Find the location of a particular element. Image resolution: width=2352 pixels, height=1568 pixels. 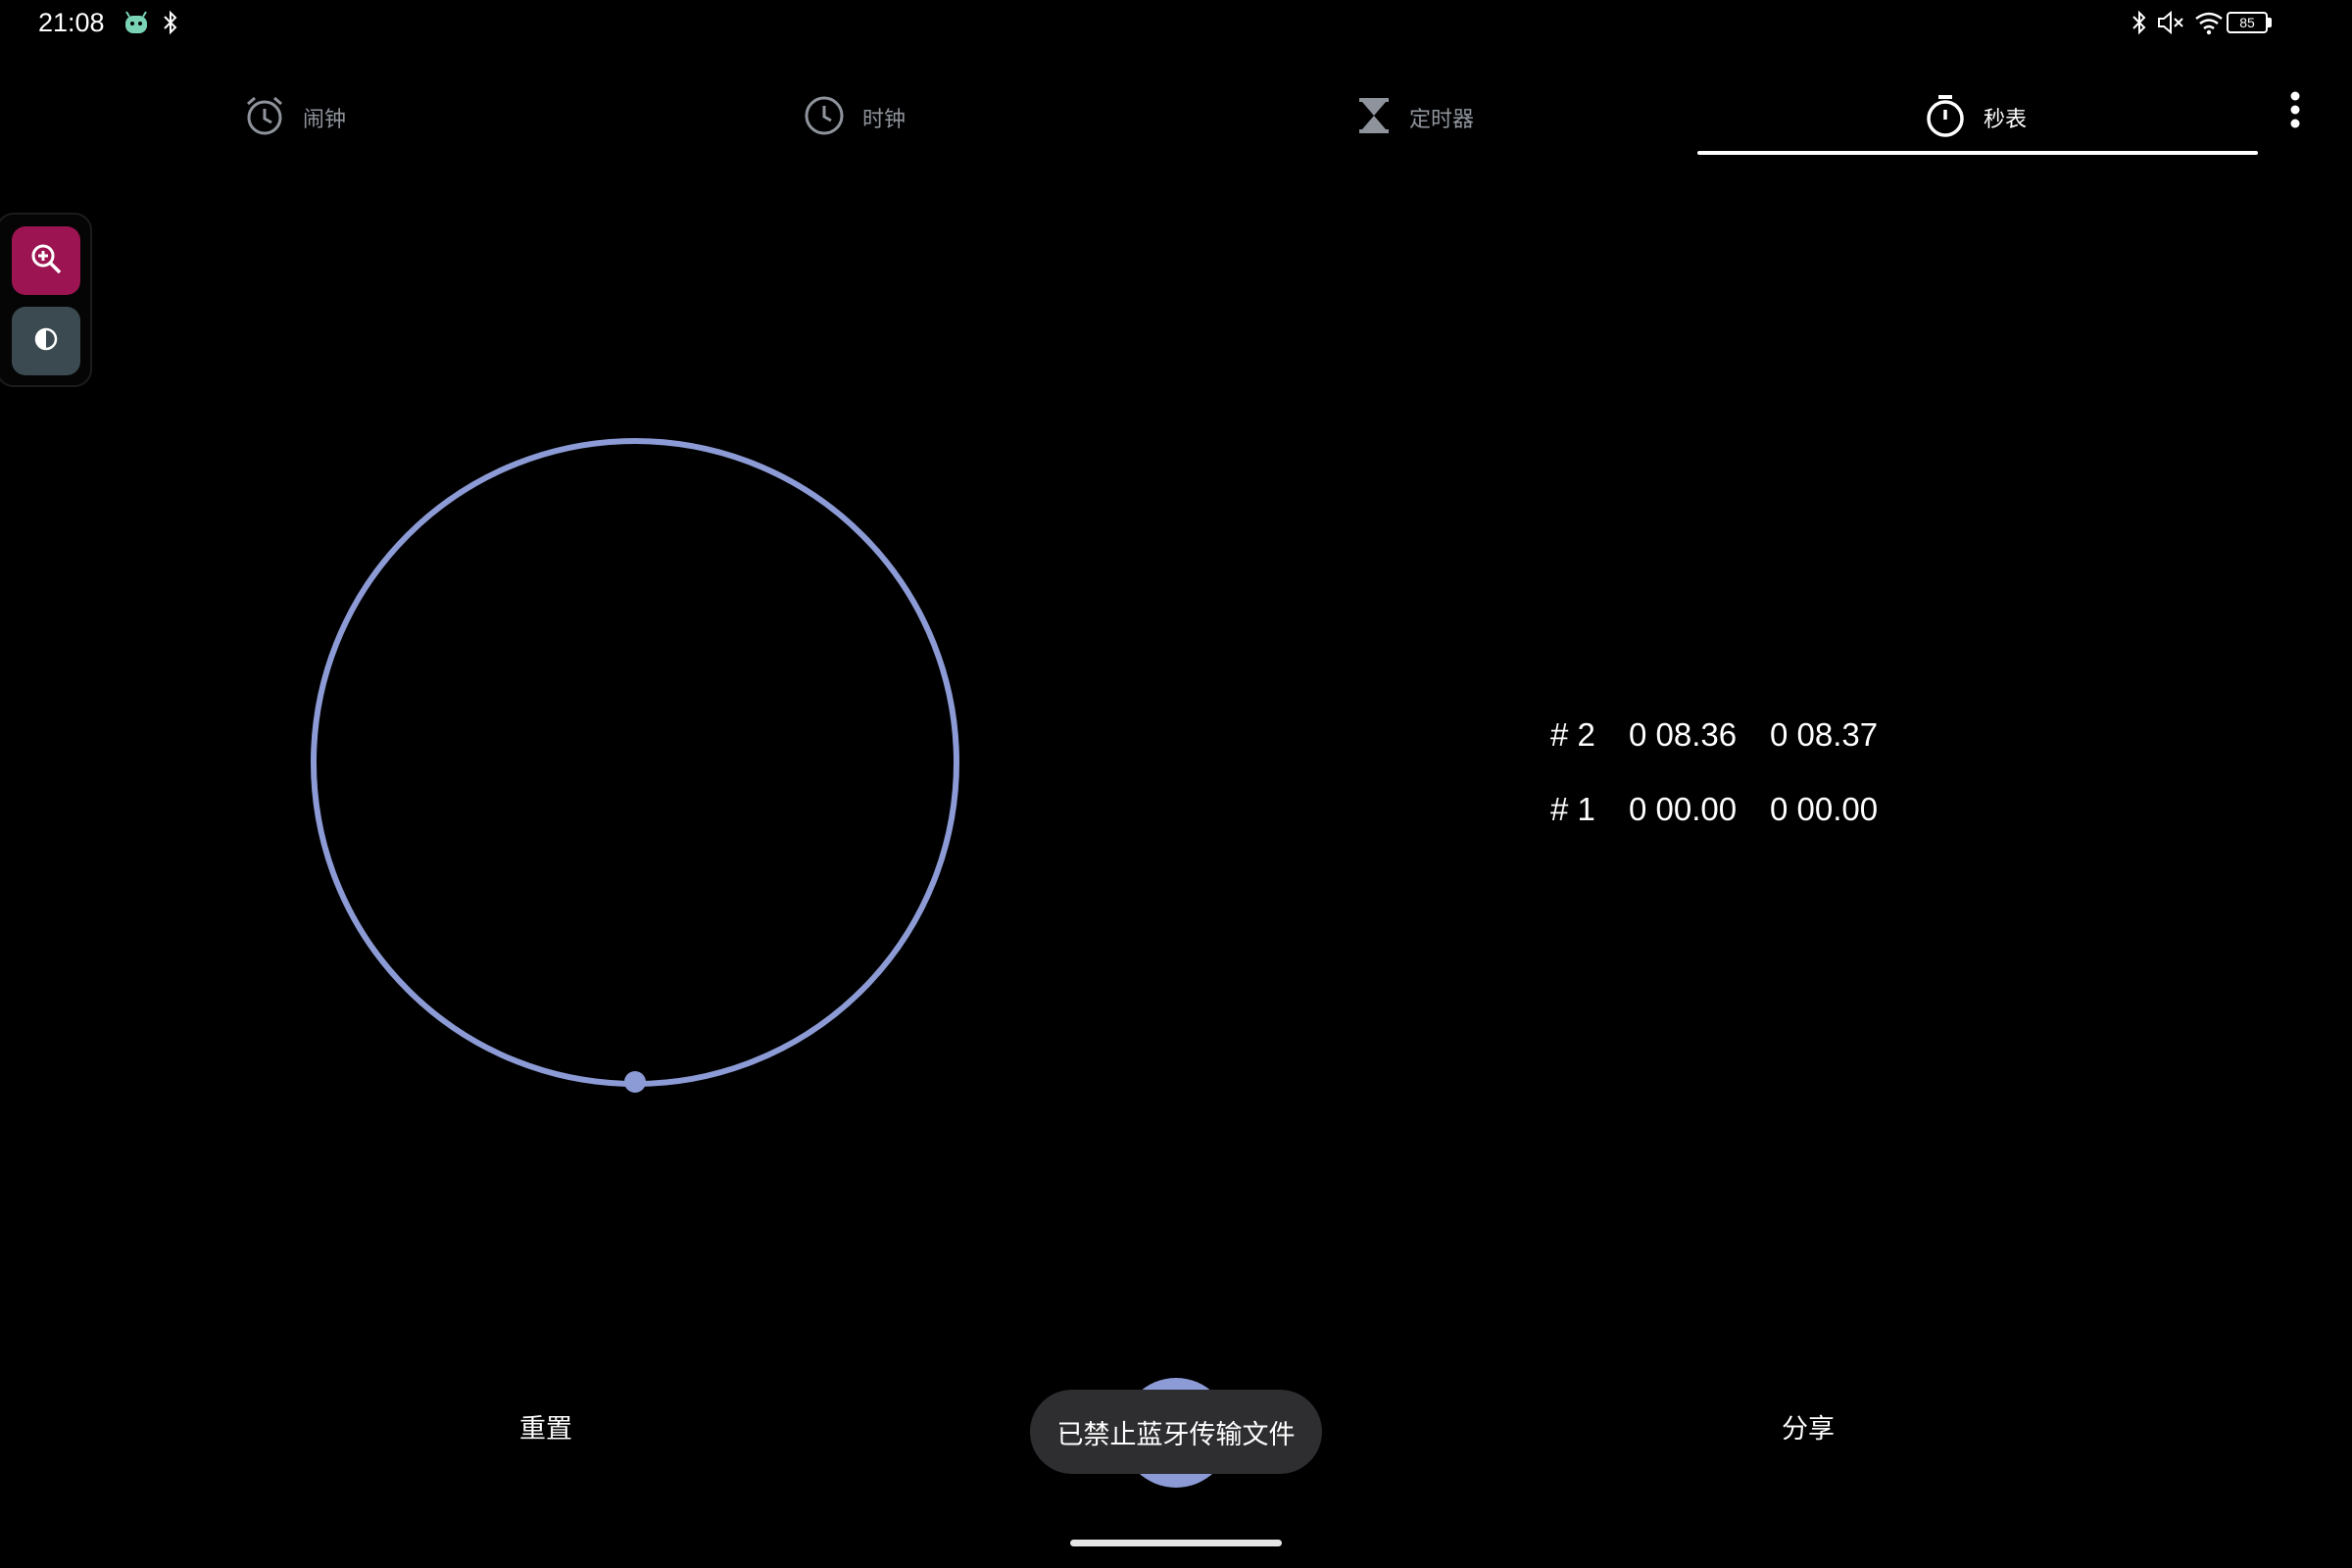

tab-clock-label: 时钟 is located at coordinates (884, 120).